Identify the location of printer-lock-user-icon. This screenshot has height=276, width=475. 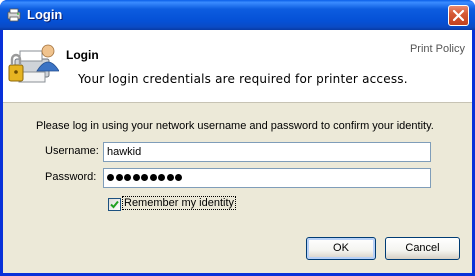
(33, 63).